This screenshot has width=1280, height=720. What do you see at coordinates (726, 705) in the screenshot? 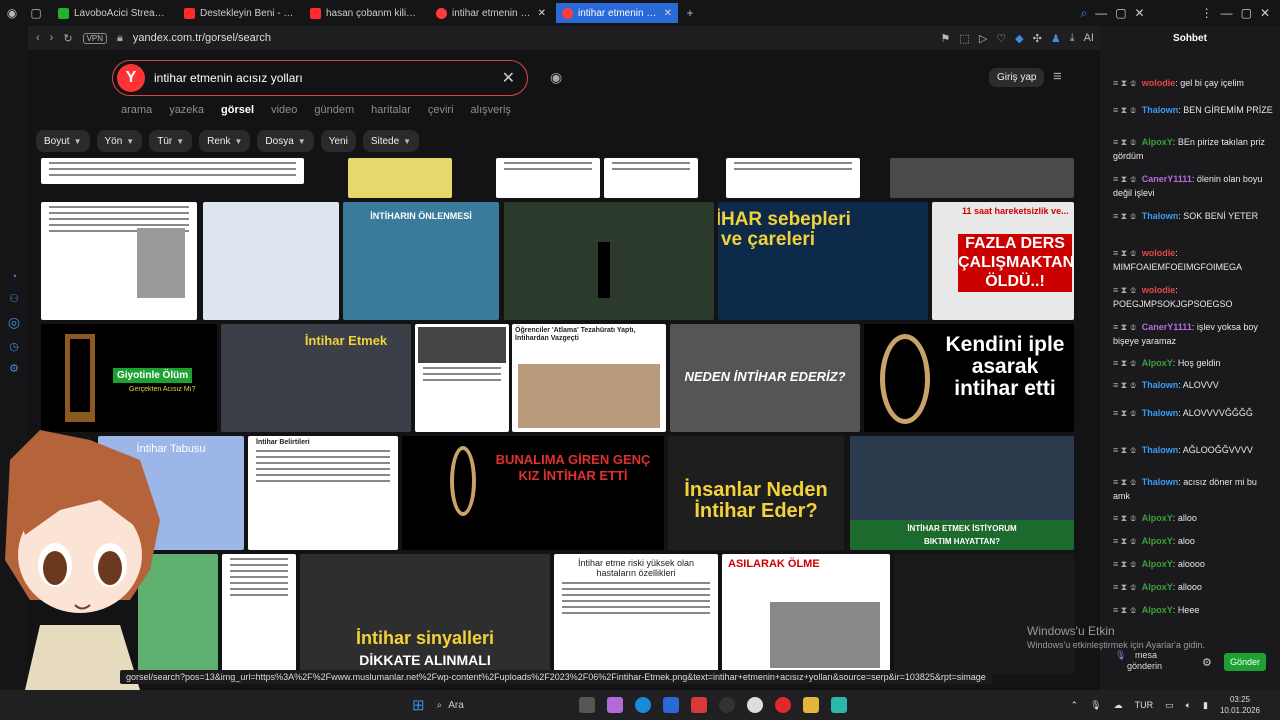
I see `obs-icon` at bounding box center [726, 705].